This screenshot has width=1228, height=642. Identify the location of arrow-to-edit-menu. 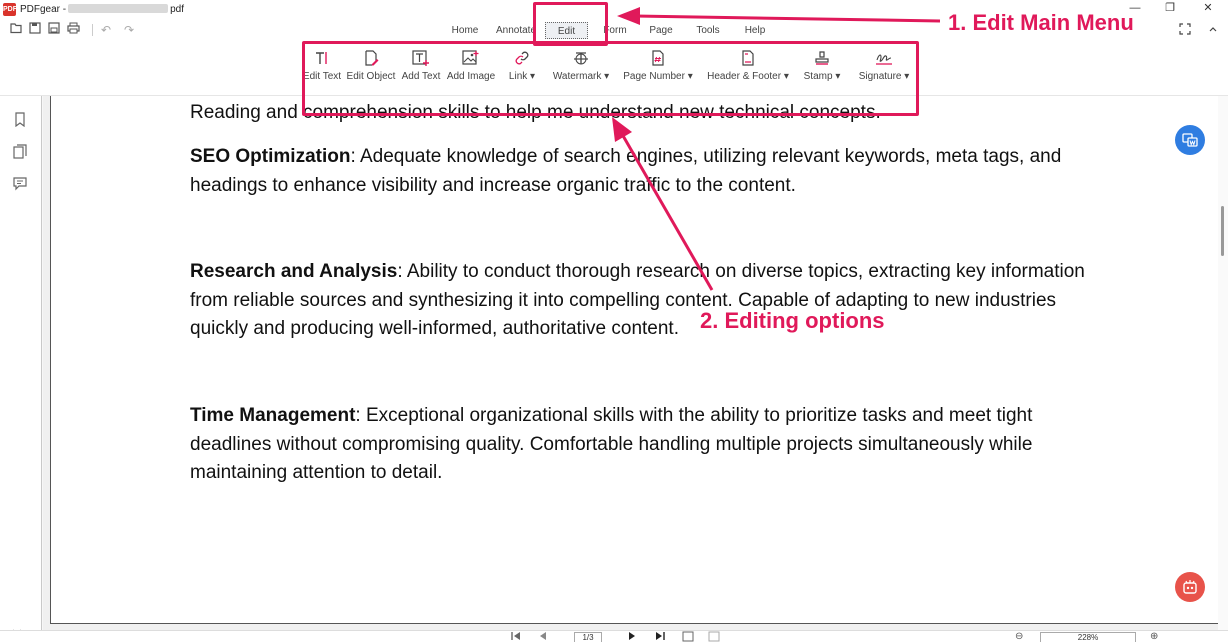
(787, 18).